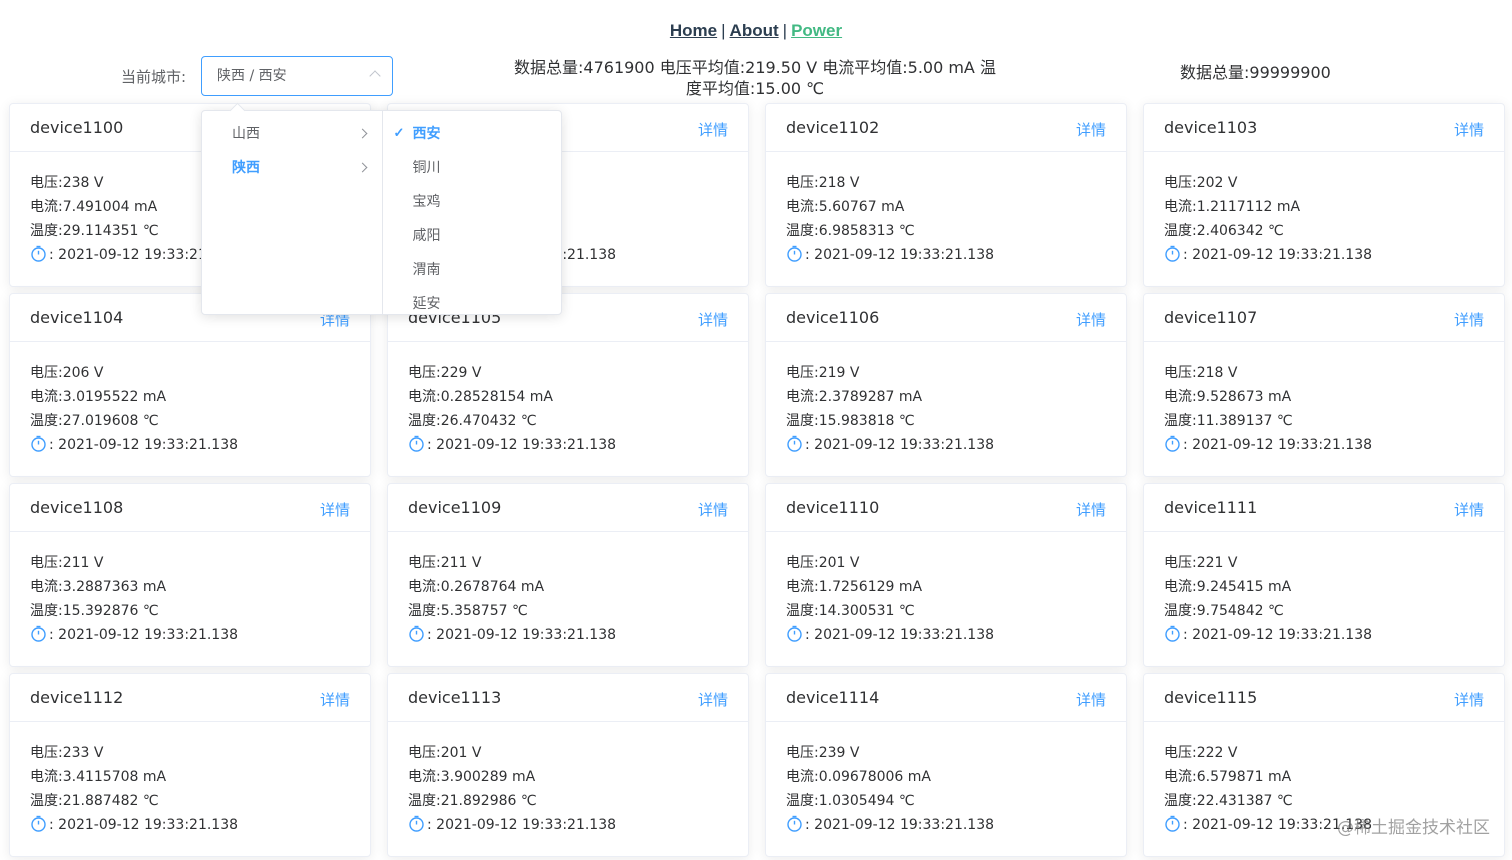 The width and height of the screenshot is (1512, 860). Describe the element at coordinates (472, 236) in the screenshot. I see `city-option: 咸阳` at that location.